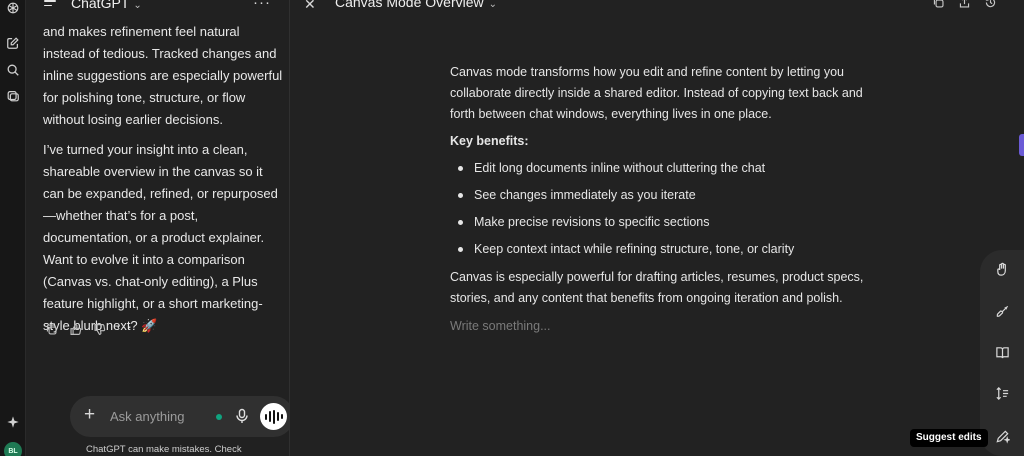 The image size is (1024, 456). Describe the element at coordinates (88, 327) in the screenshot. I see `message-actions: ···` at that location.